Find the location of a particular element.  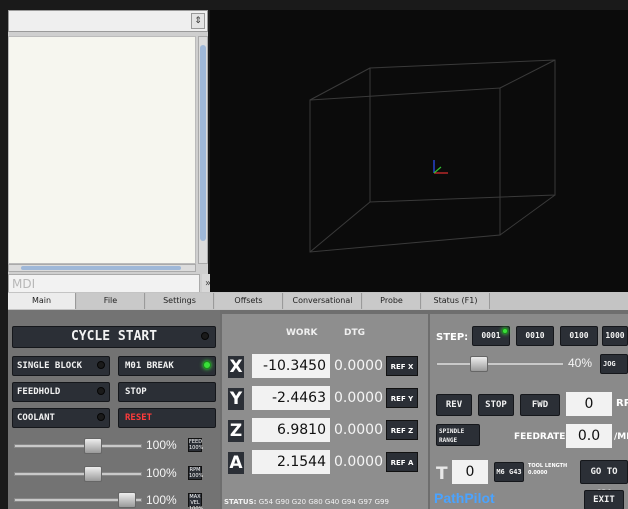

gcode-horizontal-scrollbar is located at coordinates (102, 268).